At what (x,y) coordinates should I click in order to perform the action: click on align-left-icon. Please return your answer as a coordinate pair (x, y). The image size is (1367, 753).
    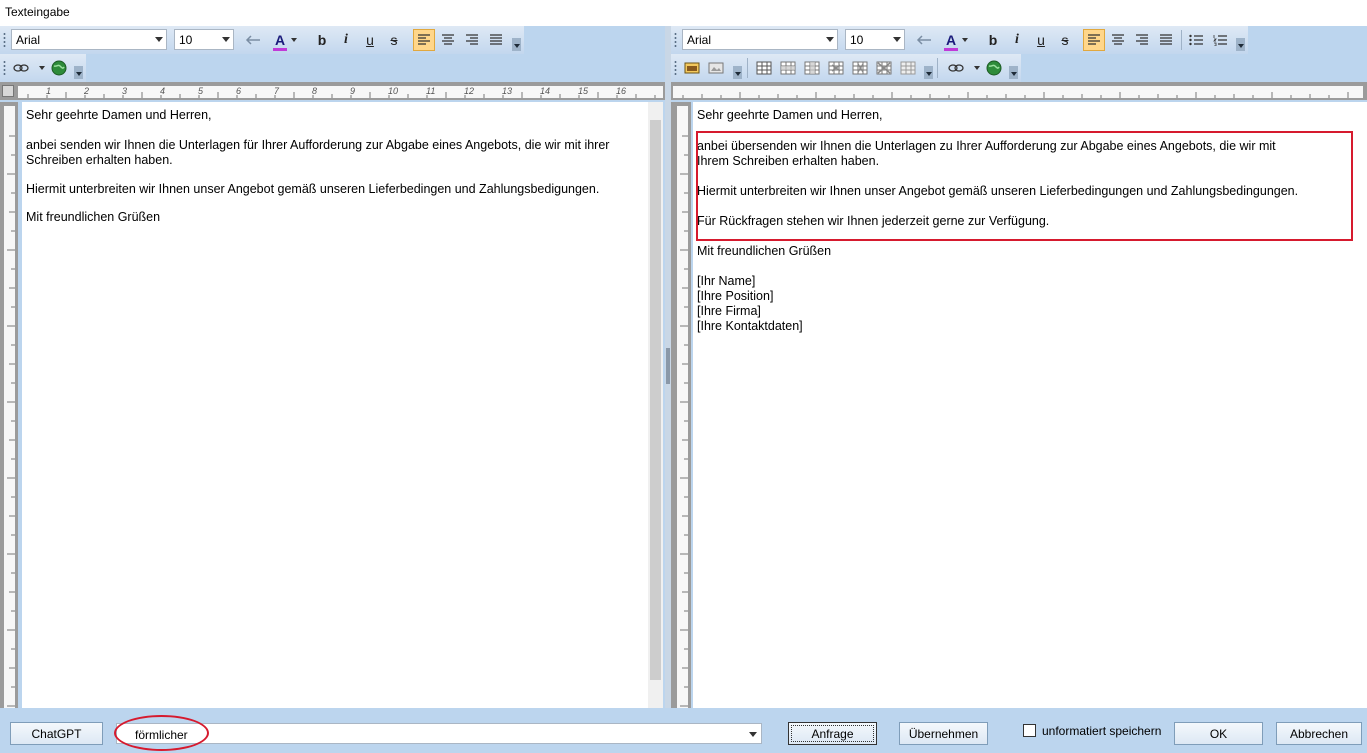
    Looking at the image, I should click on (1094, 39).